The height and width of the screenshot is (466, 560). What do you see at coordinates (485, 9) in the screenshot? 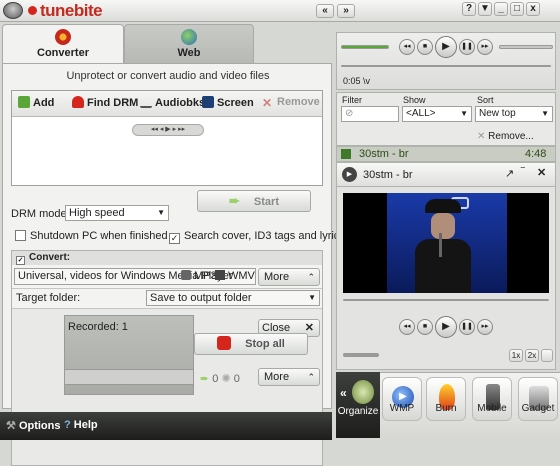
I see `skin-button: ▼` at bounding box center [485, 9].